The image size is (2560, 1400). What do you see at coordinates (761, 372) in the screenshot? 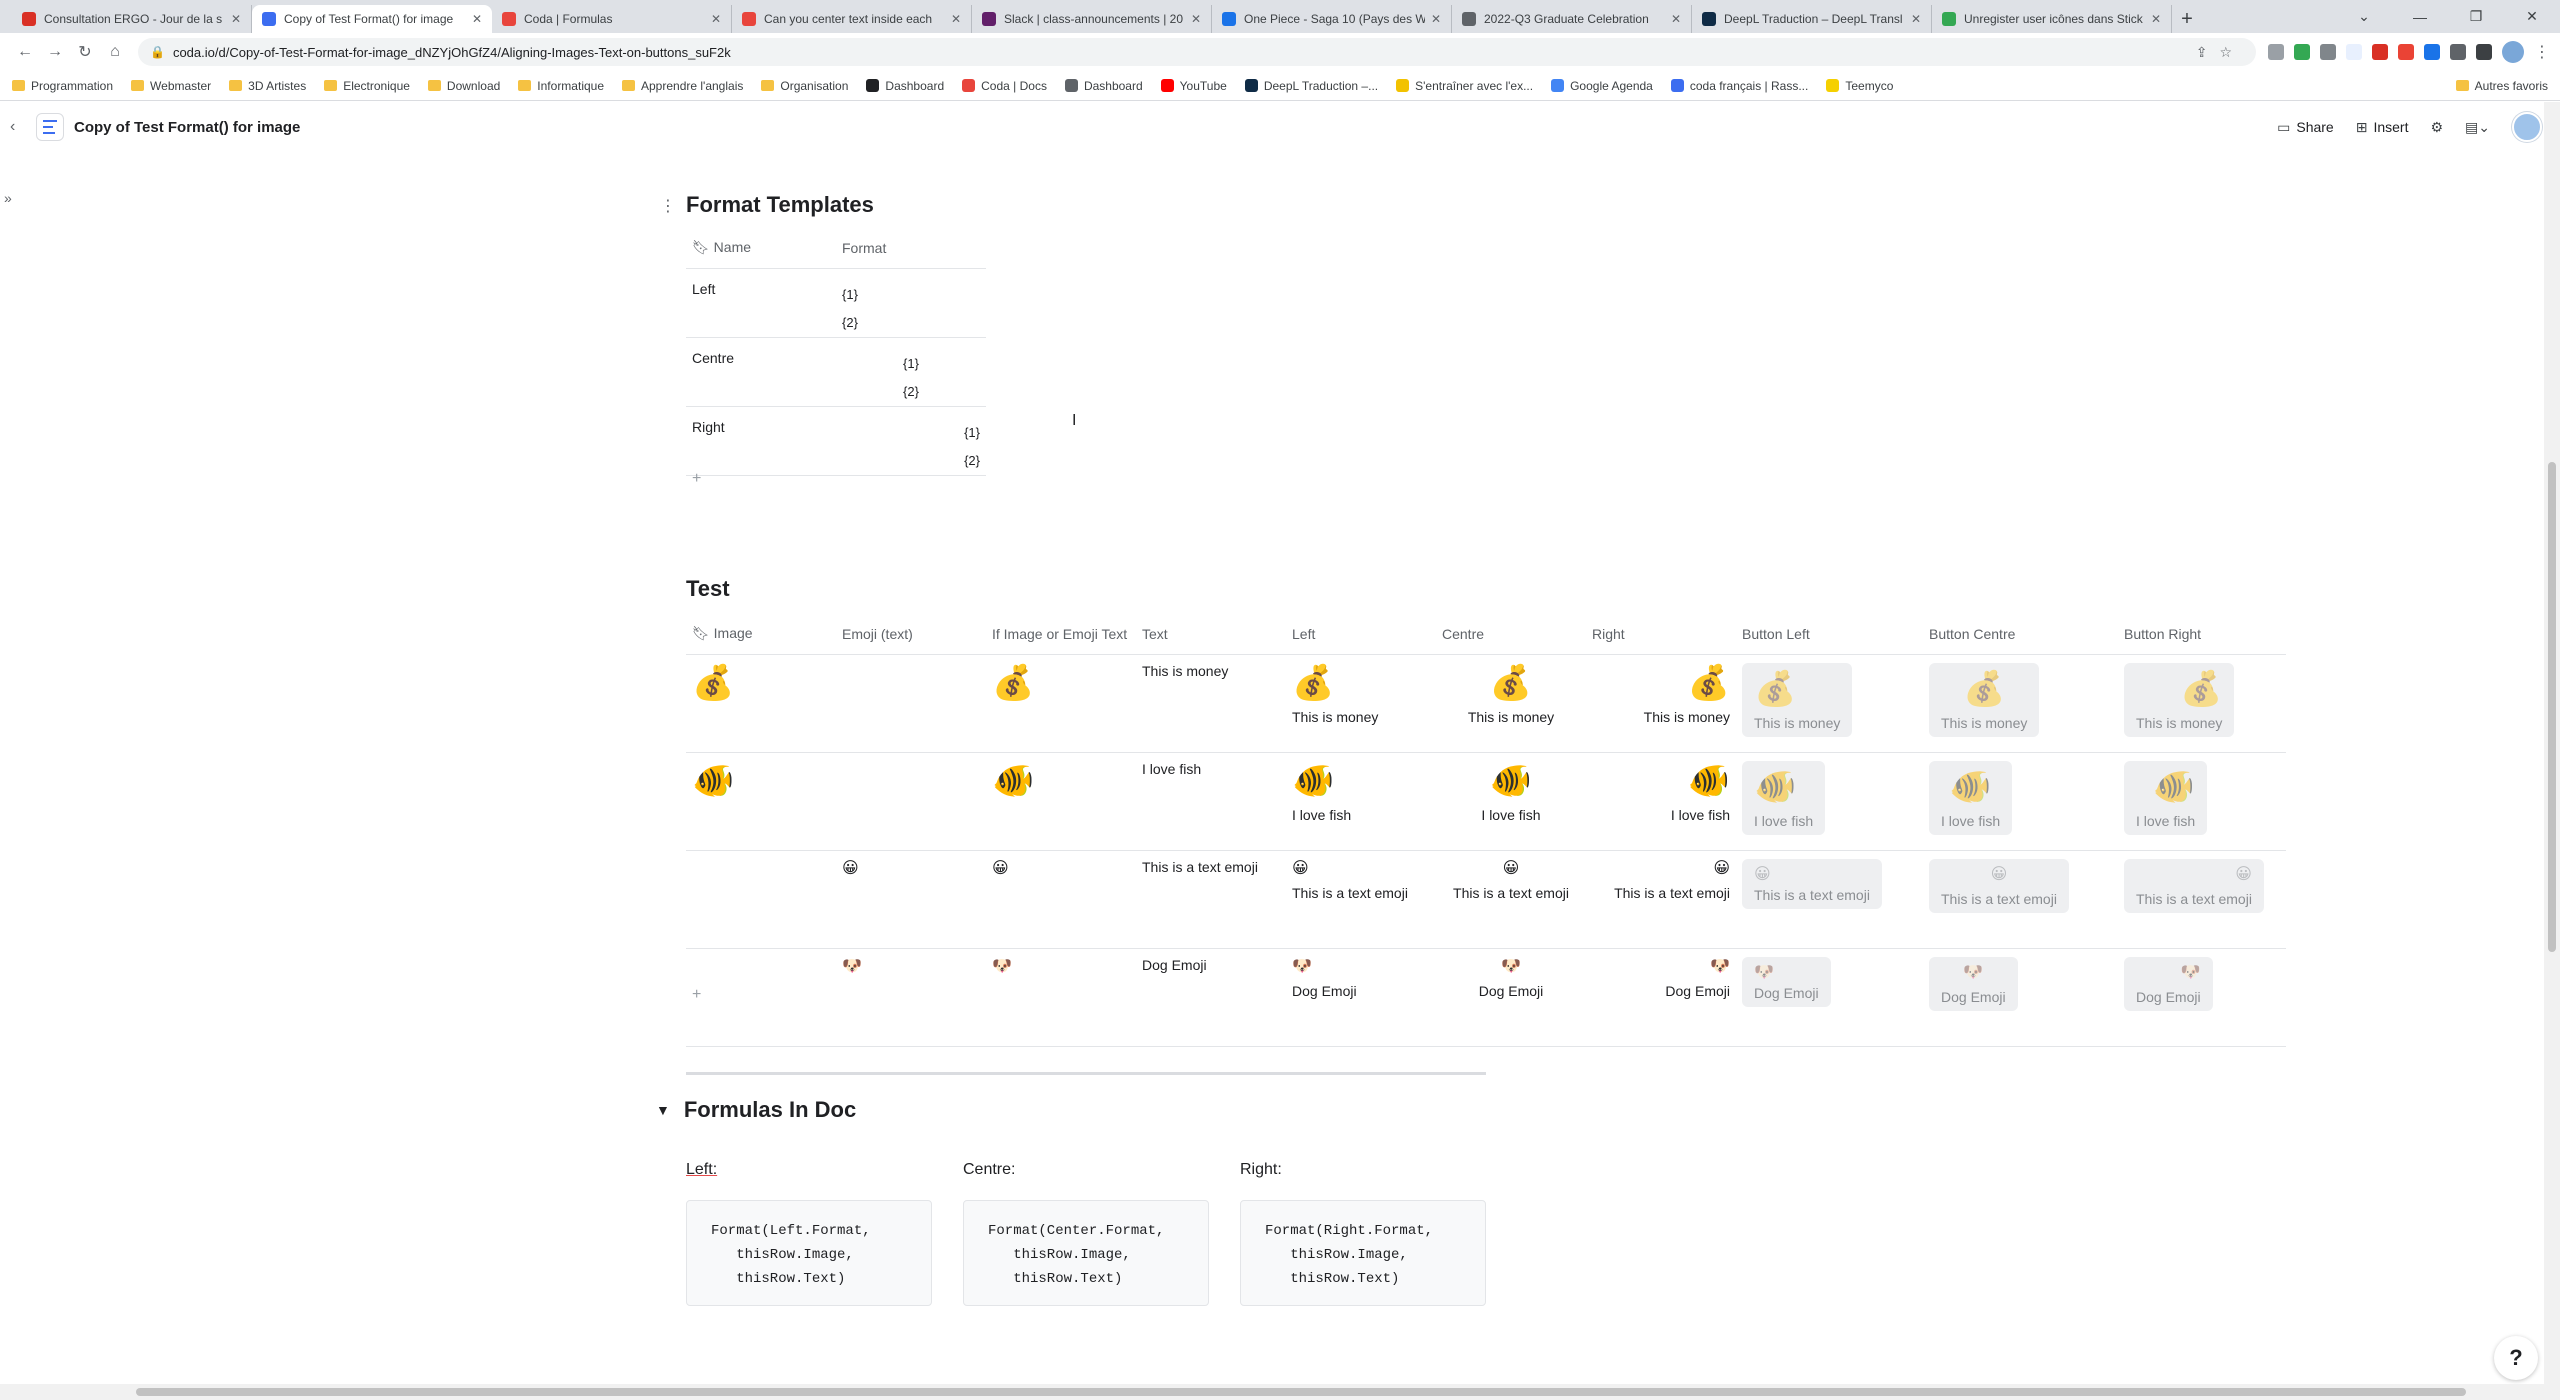
I see `cell-name: Centre` at bounding box center [761, 372].